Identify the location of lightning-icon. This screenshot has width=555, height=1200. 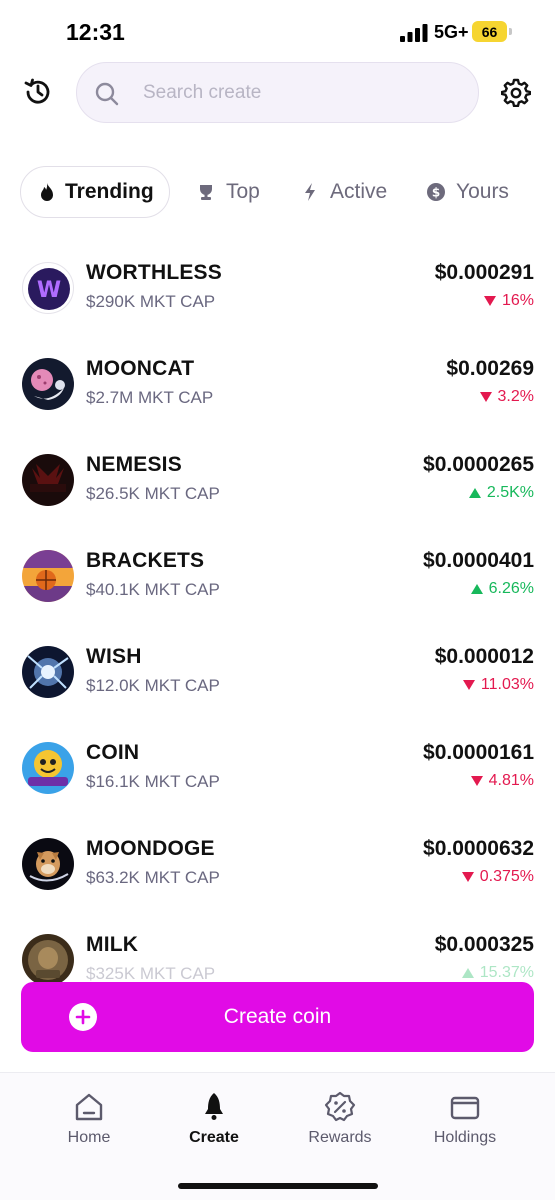
(310, 192).